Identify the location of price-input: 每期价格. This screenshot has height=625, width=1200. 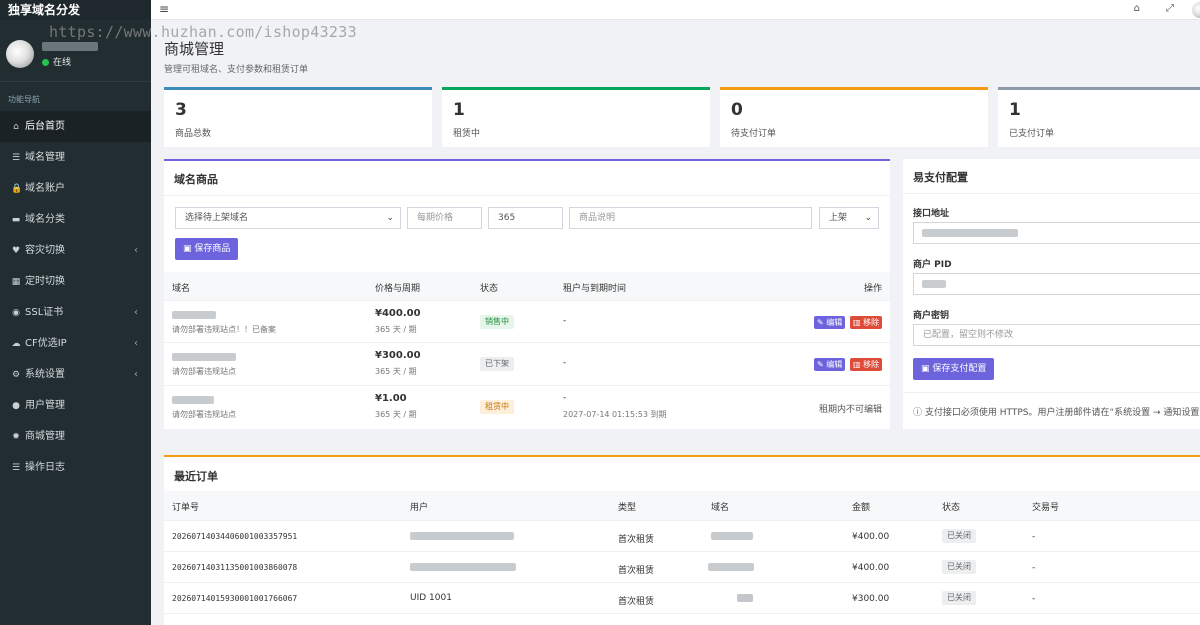
(444, 218).